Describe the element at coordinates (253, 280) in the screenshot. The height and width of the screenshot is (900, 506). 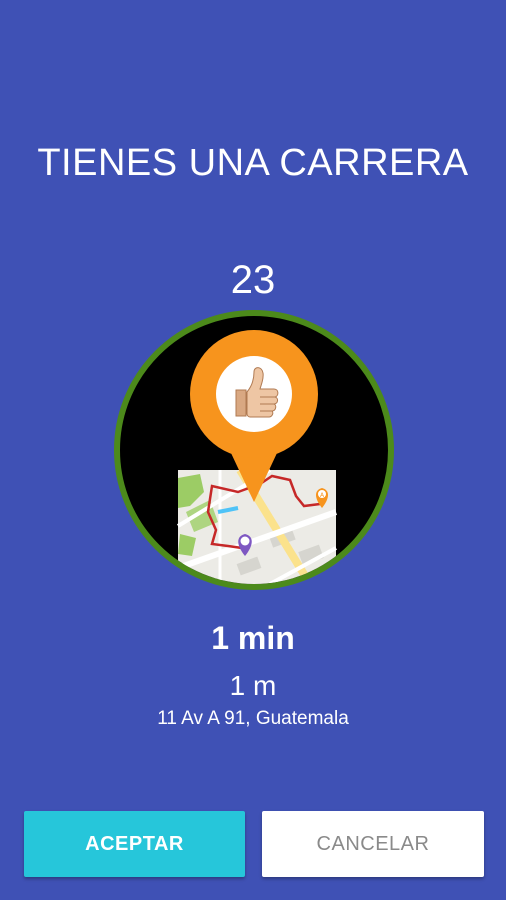
I see `countdown-timer: 23` at that location.